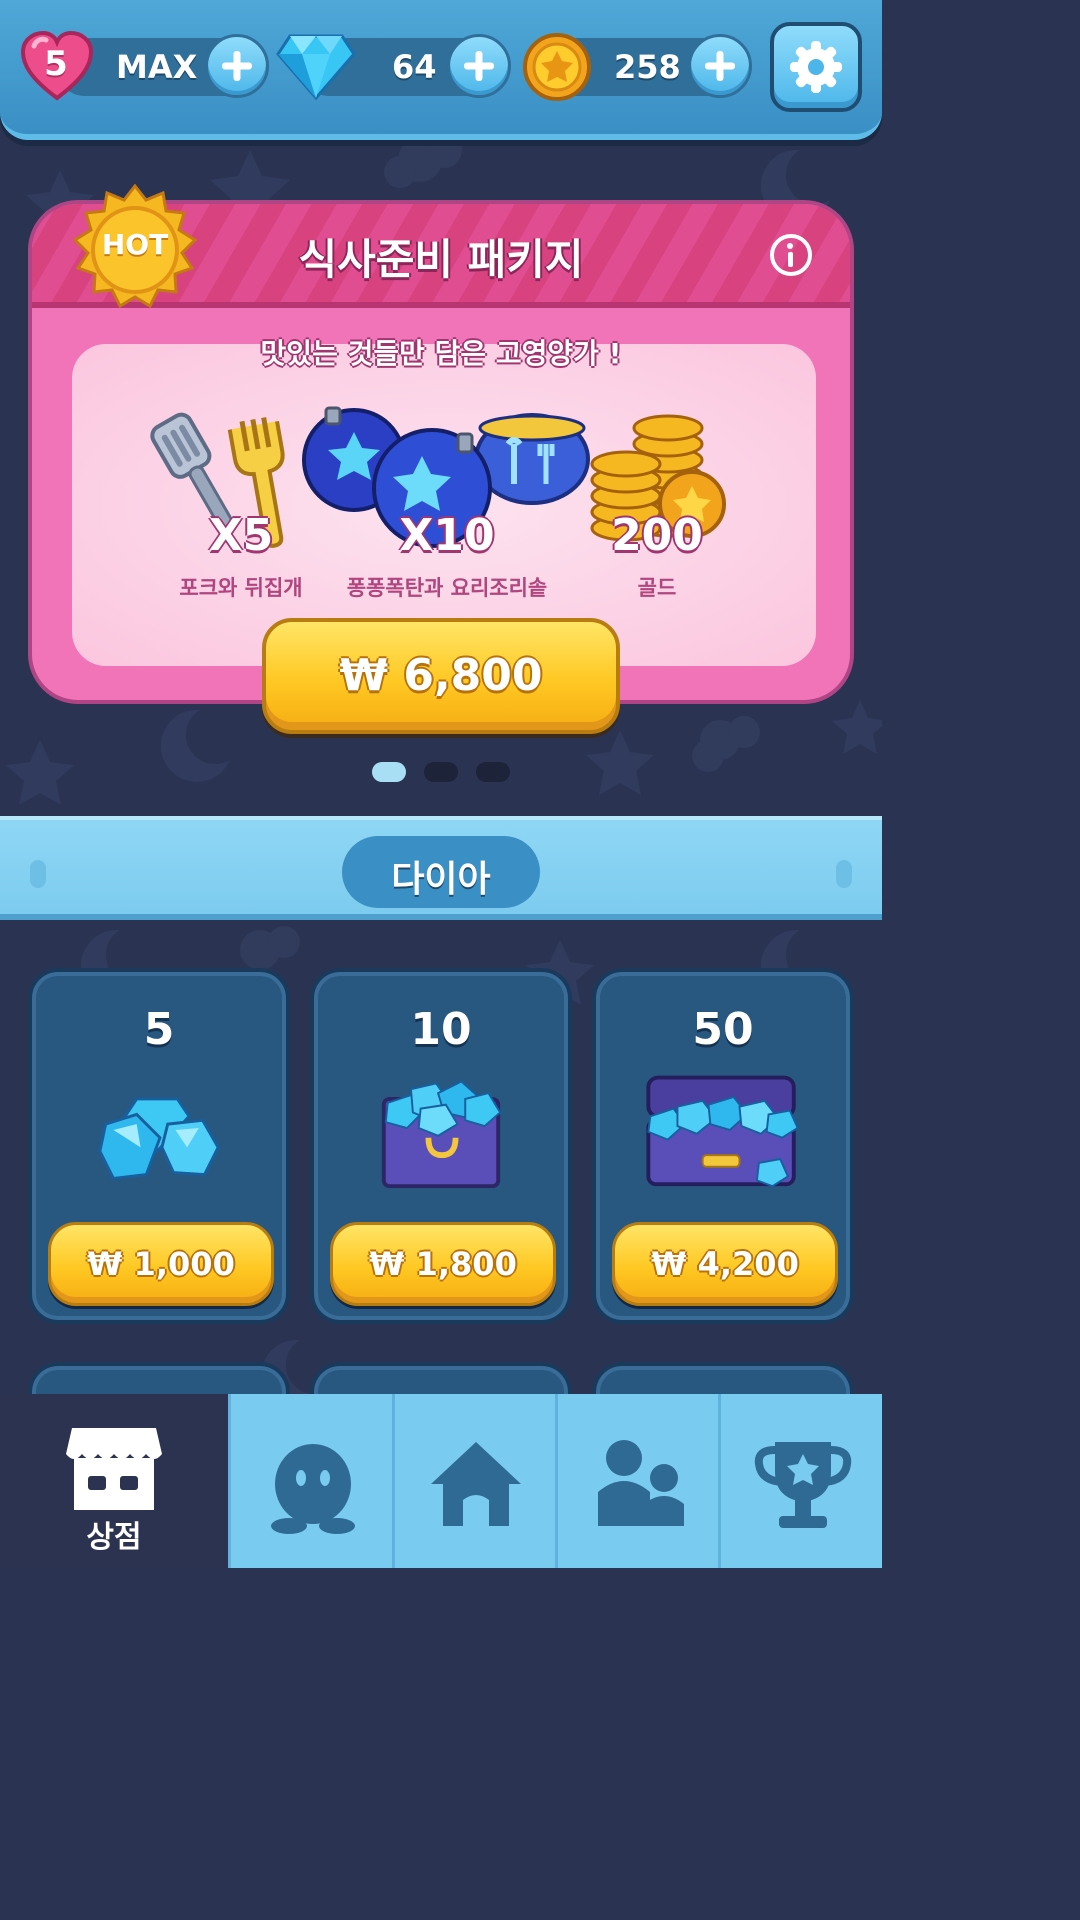  I want to click on section-rivet-right, so click(844, 874).